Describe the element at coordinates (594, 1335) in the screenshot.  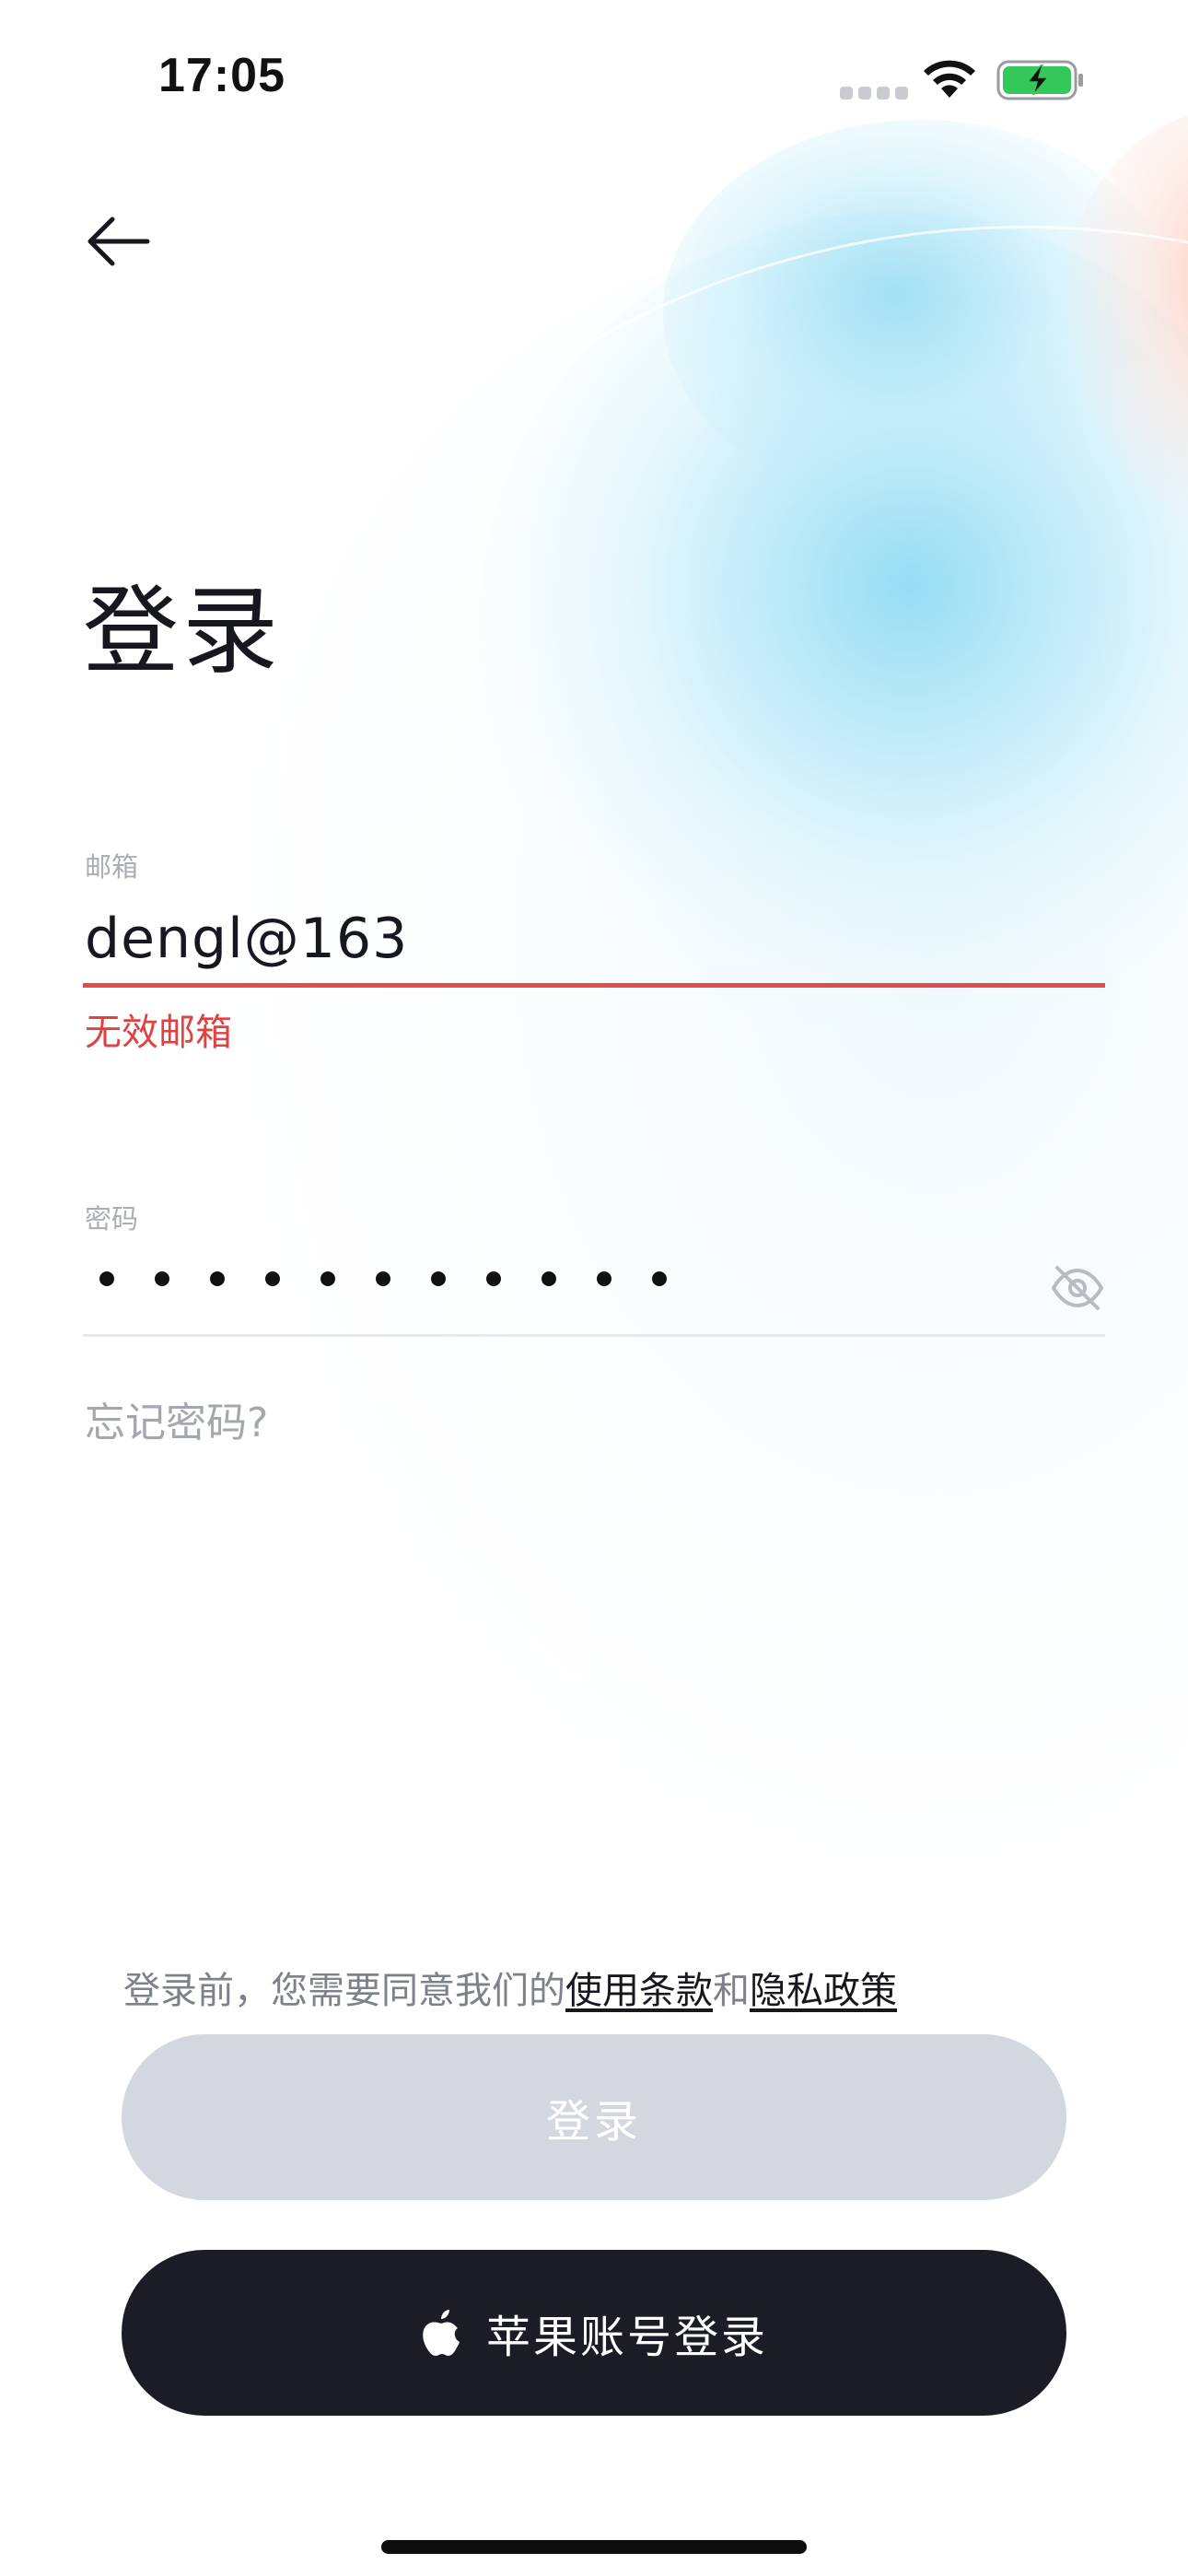
I see `password-underline` at that location.